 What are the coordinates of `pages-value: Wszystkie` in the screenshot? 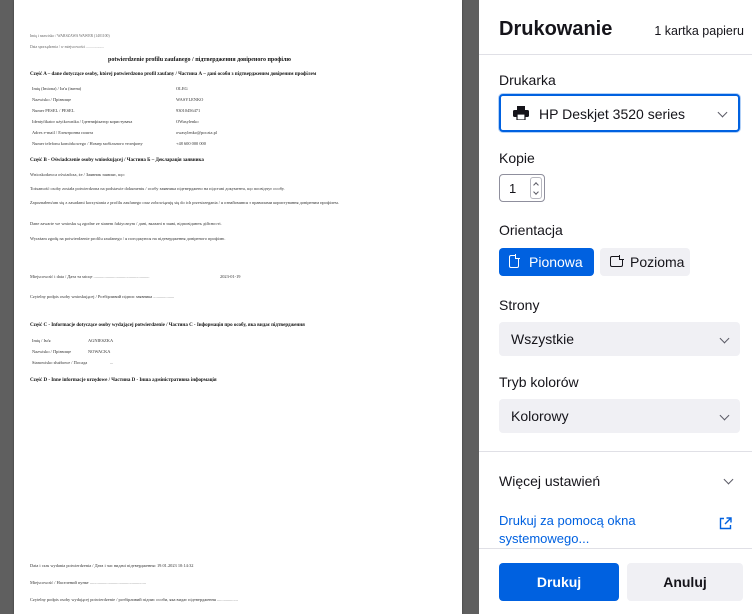 It's located at (542, 339).